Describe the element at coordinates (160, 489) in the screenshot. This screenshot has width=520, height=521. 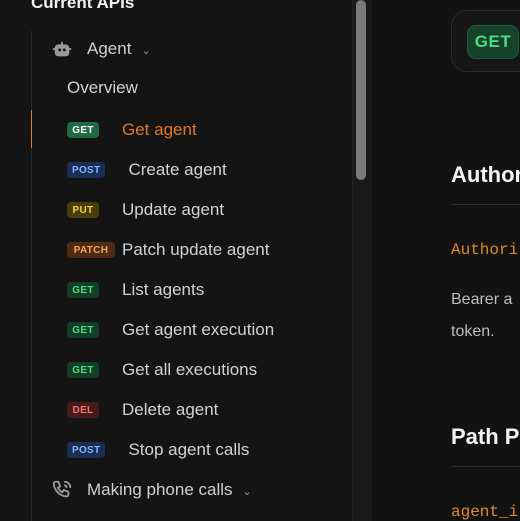
I see `nav-group-label: Making phone calls` at that location.